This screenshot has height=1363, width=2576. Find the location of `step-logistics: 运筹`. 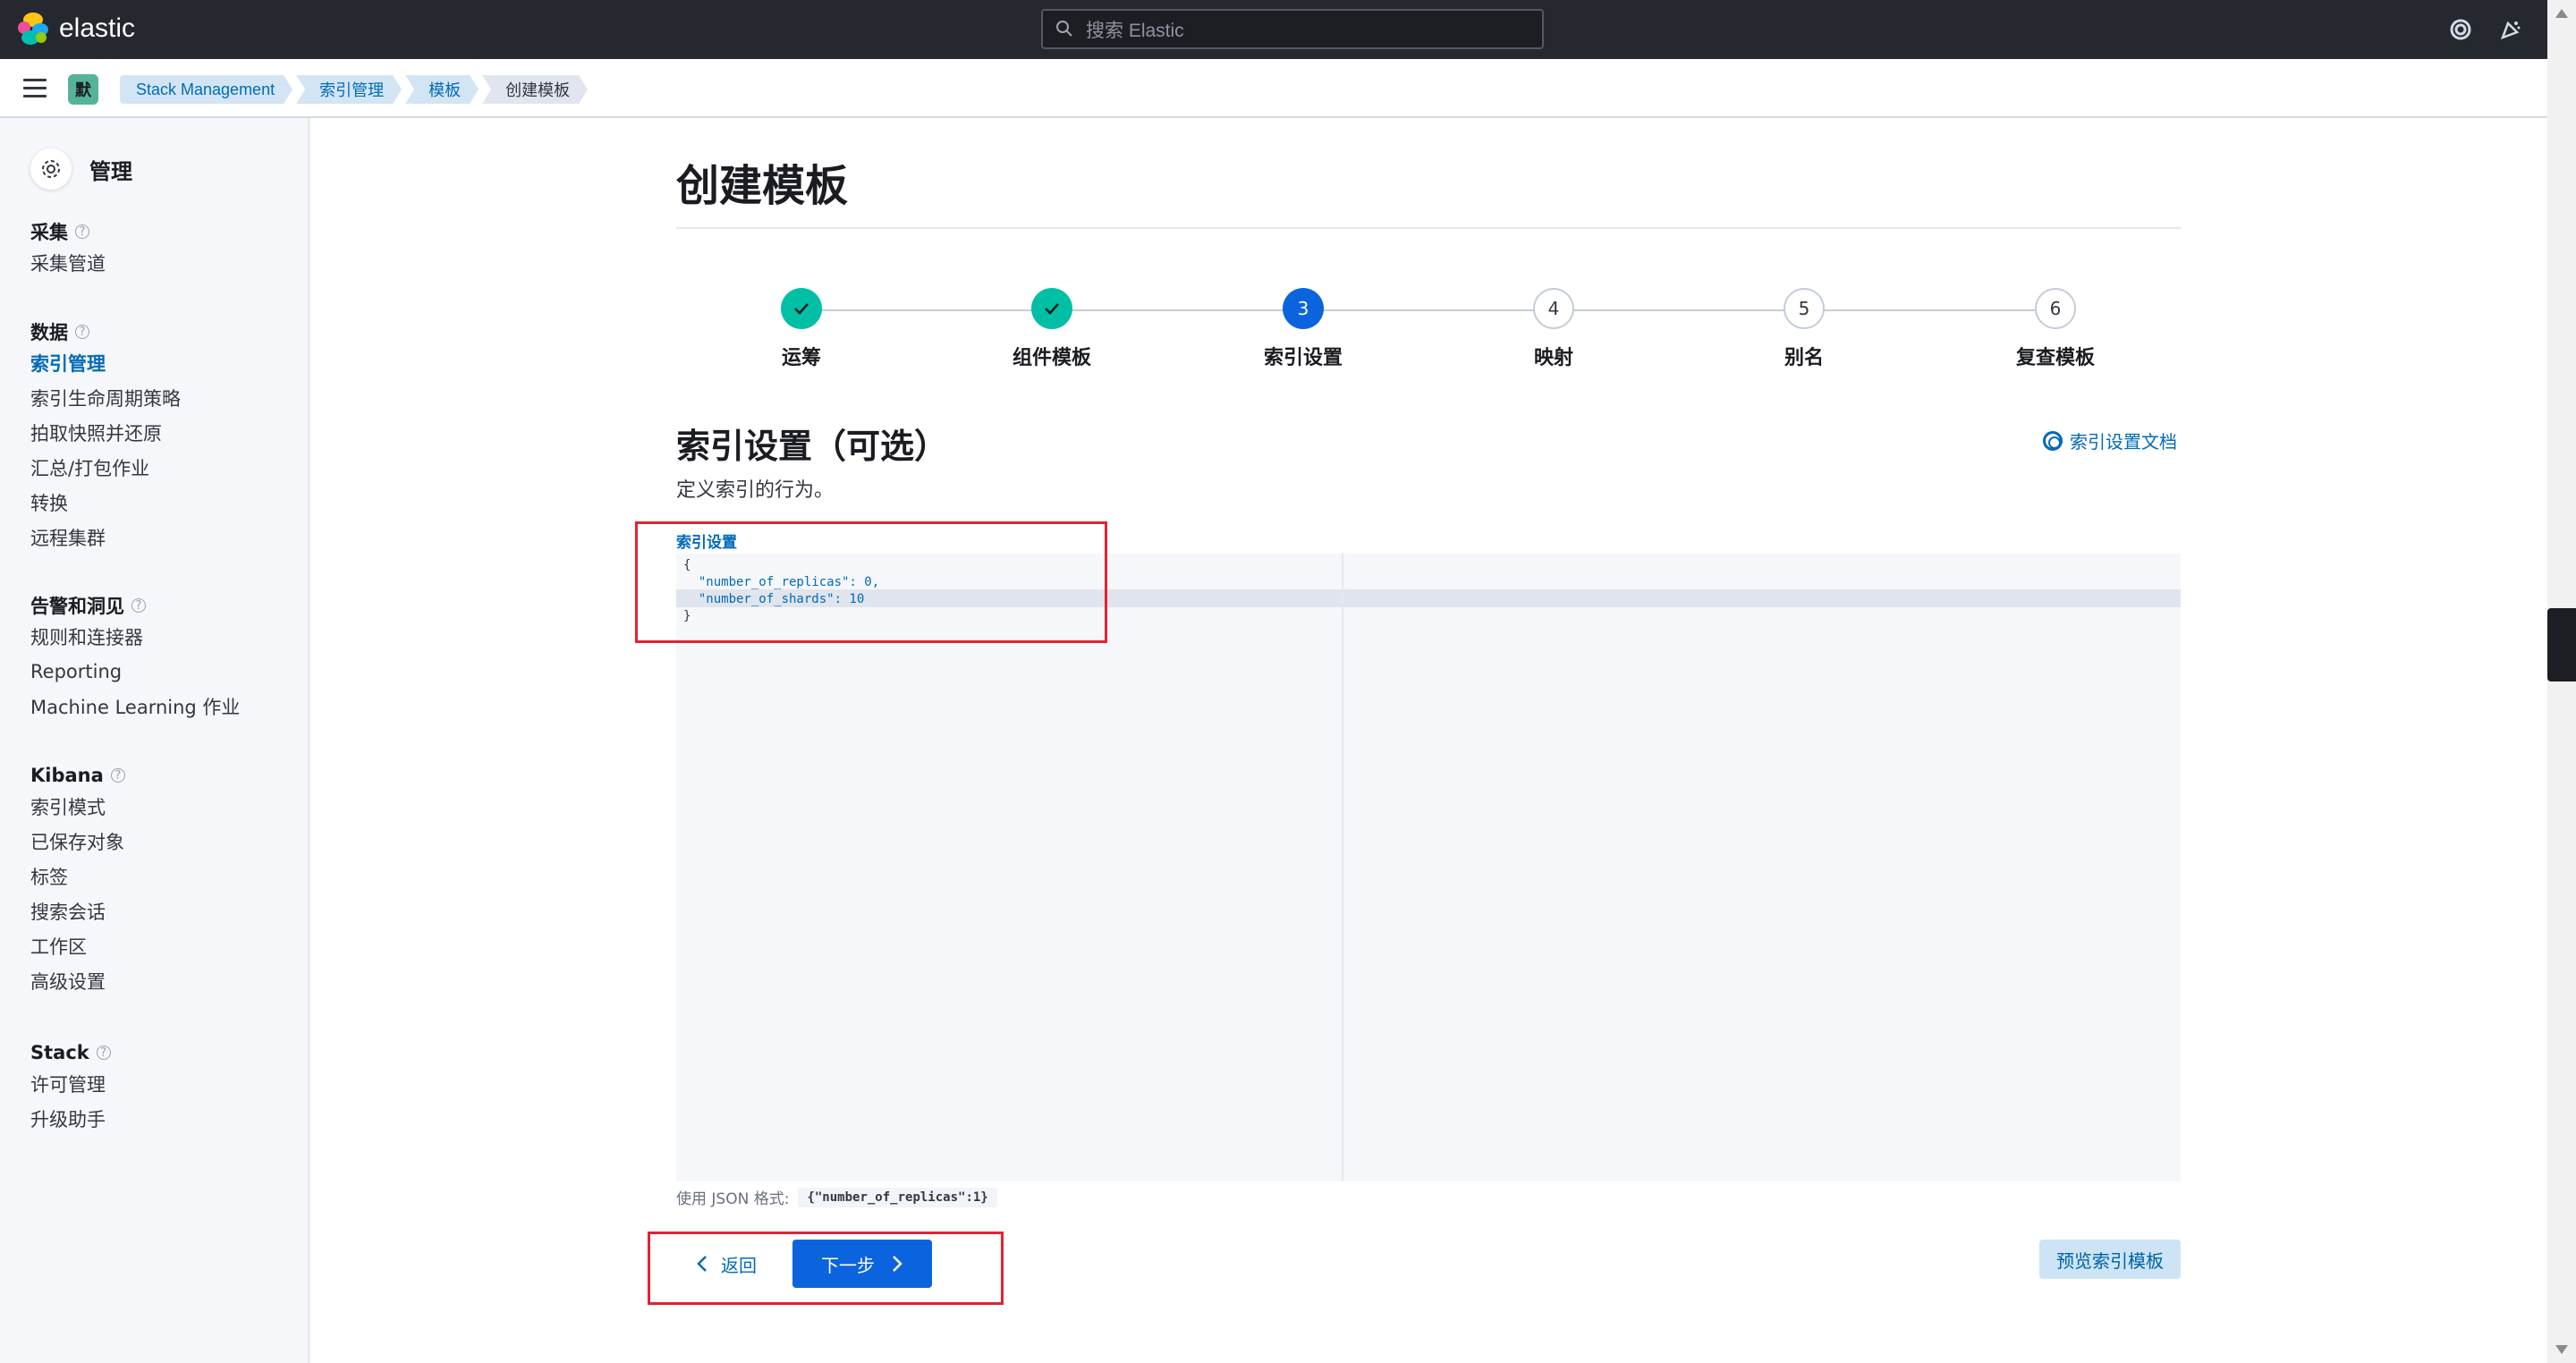

step-logistics: 运筹 is located at coordinates (801, 329).